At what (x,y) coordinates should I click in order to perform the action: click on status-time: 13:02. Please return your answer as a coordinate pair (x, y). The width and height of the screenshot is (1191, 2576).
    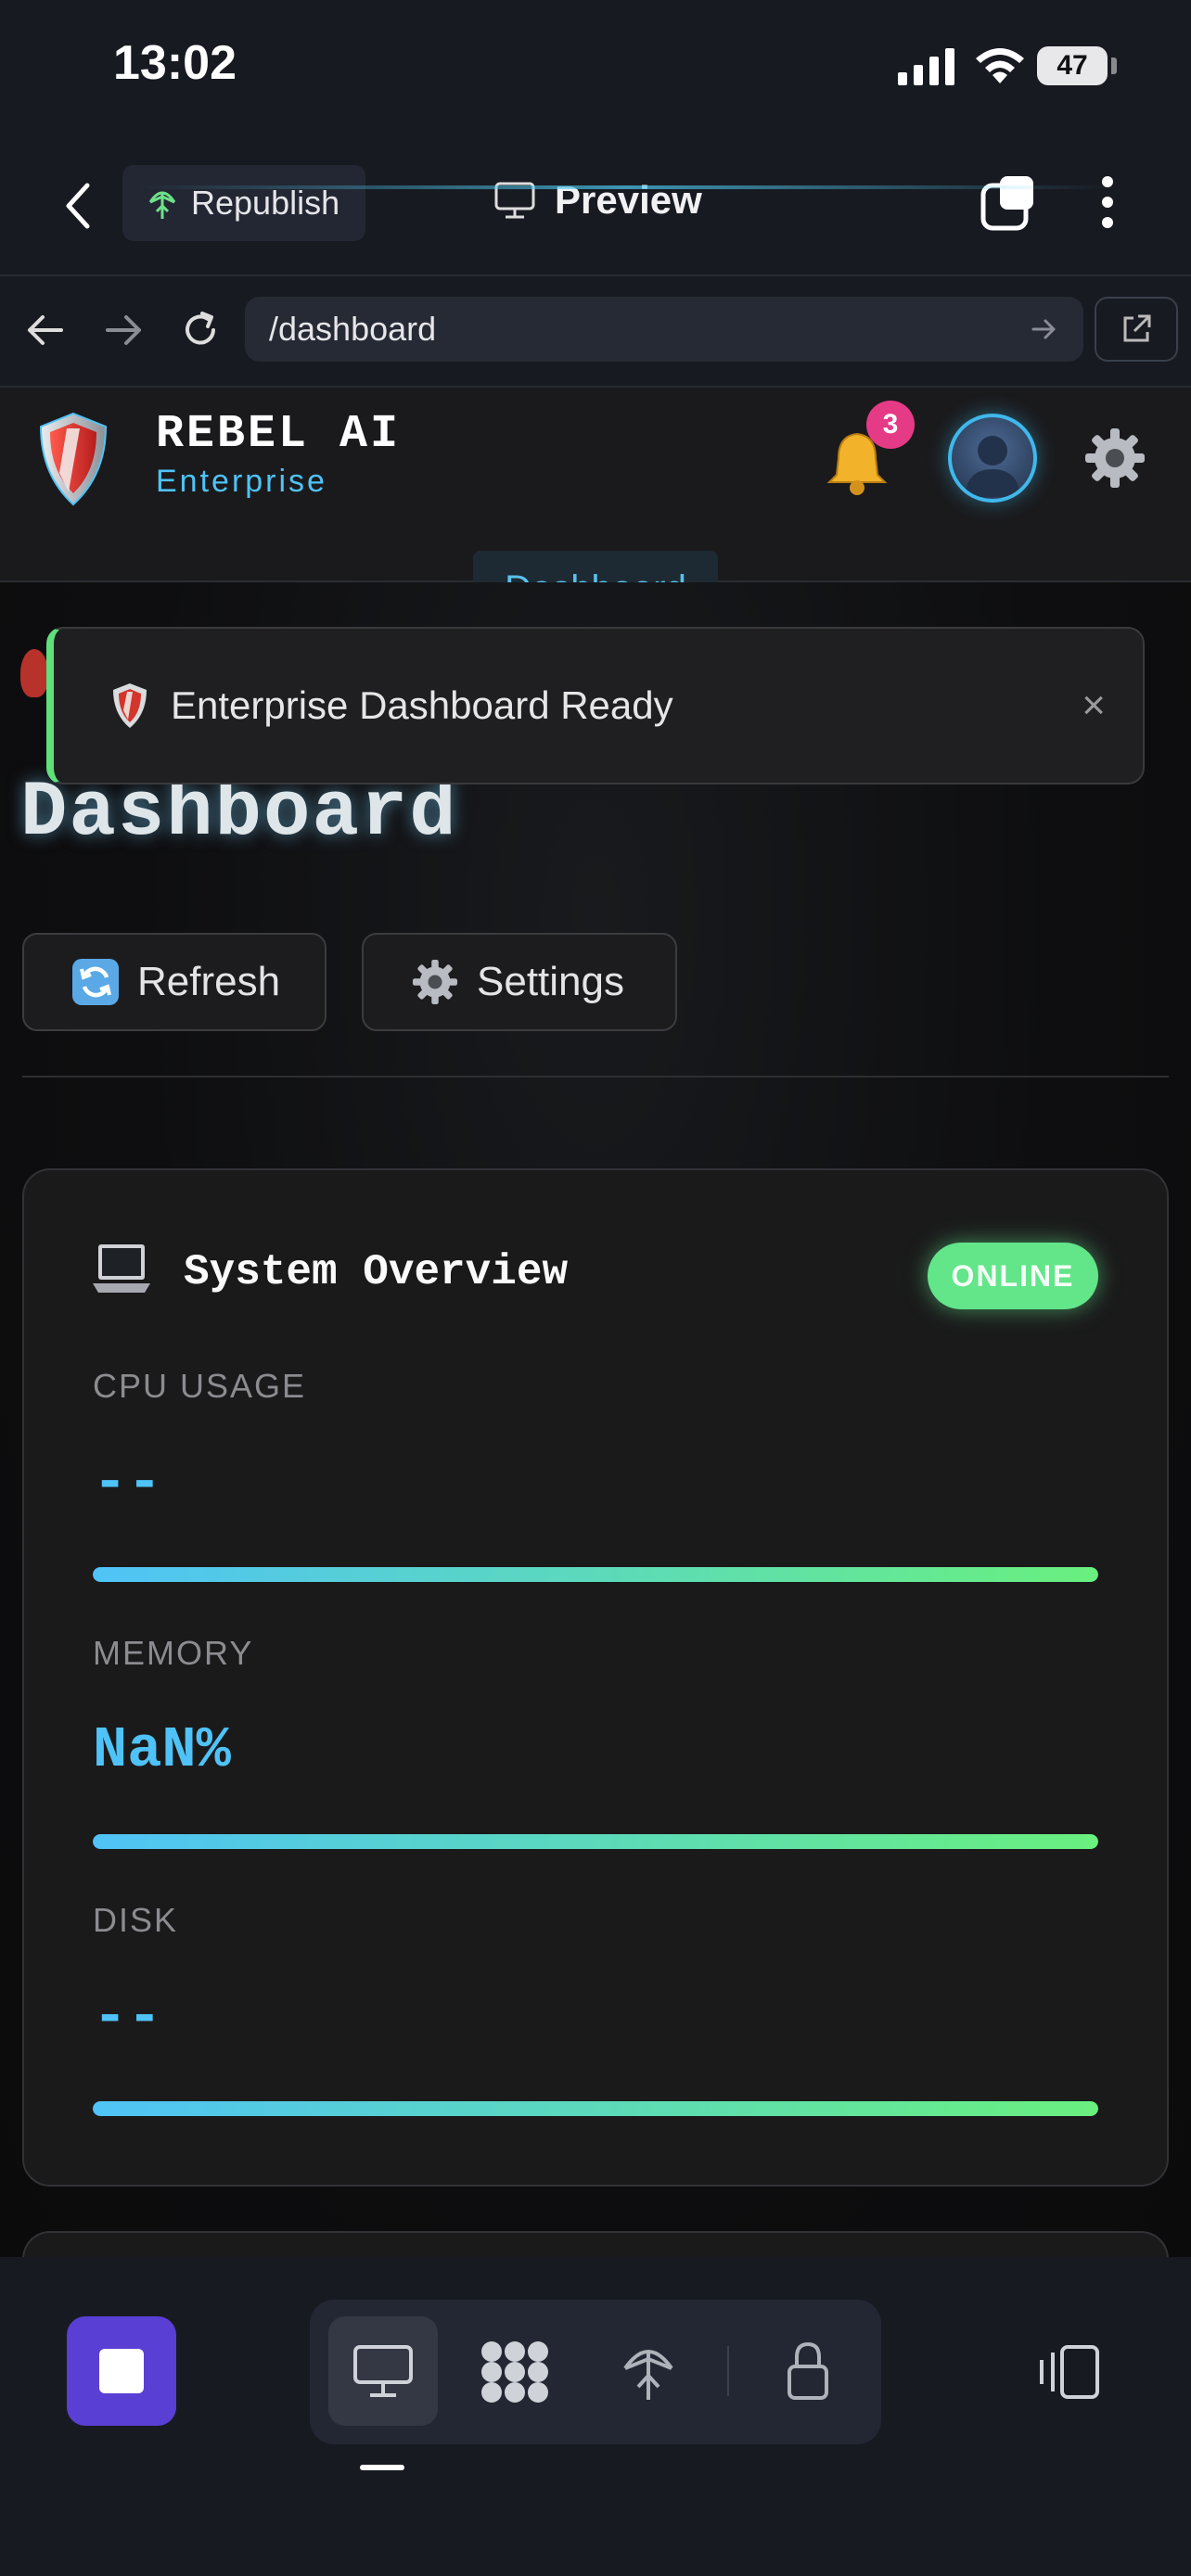
    Looking at the image, I should click on (175, 63).